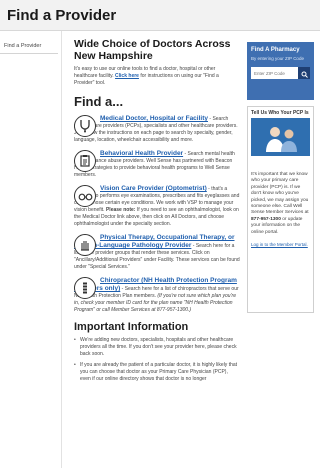 This screenshot has width=320, height=468. Describe the element at coordinates (85, 288) in the screenshot. I see `spine-icon` at that location.